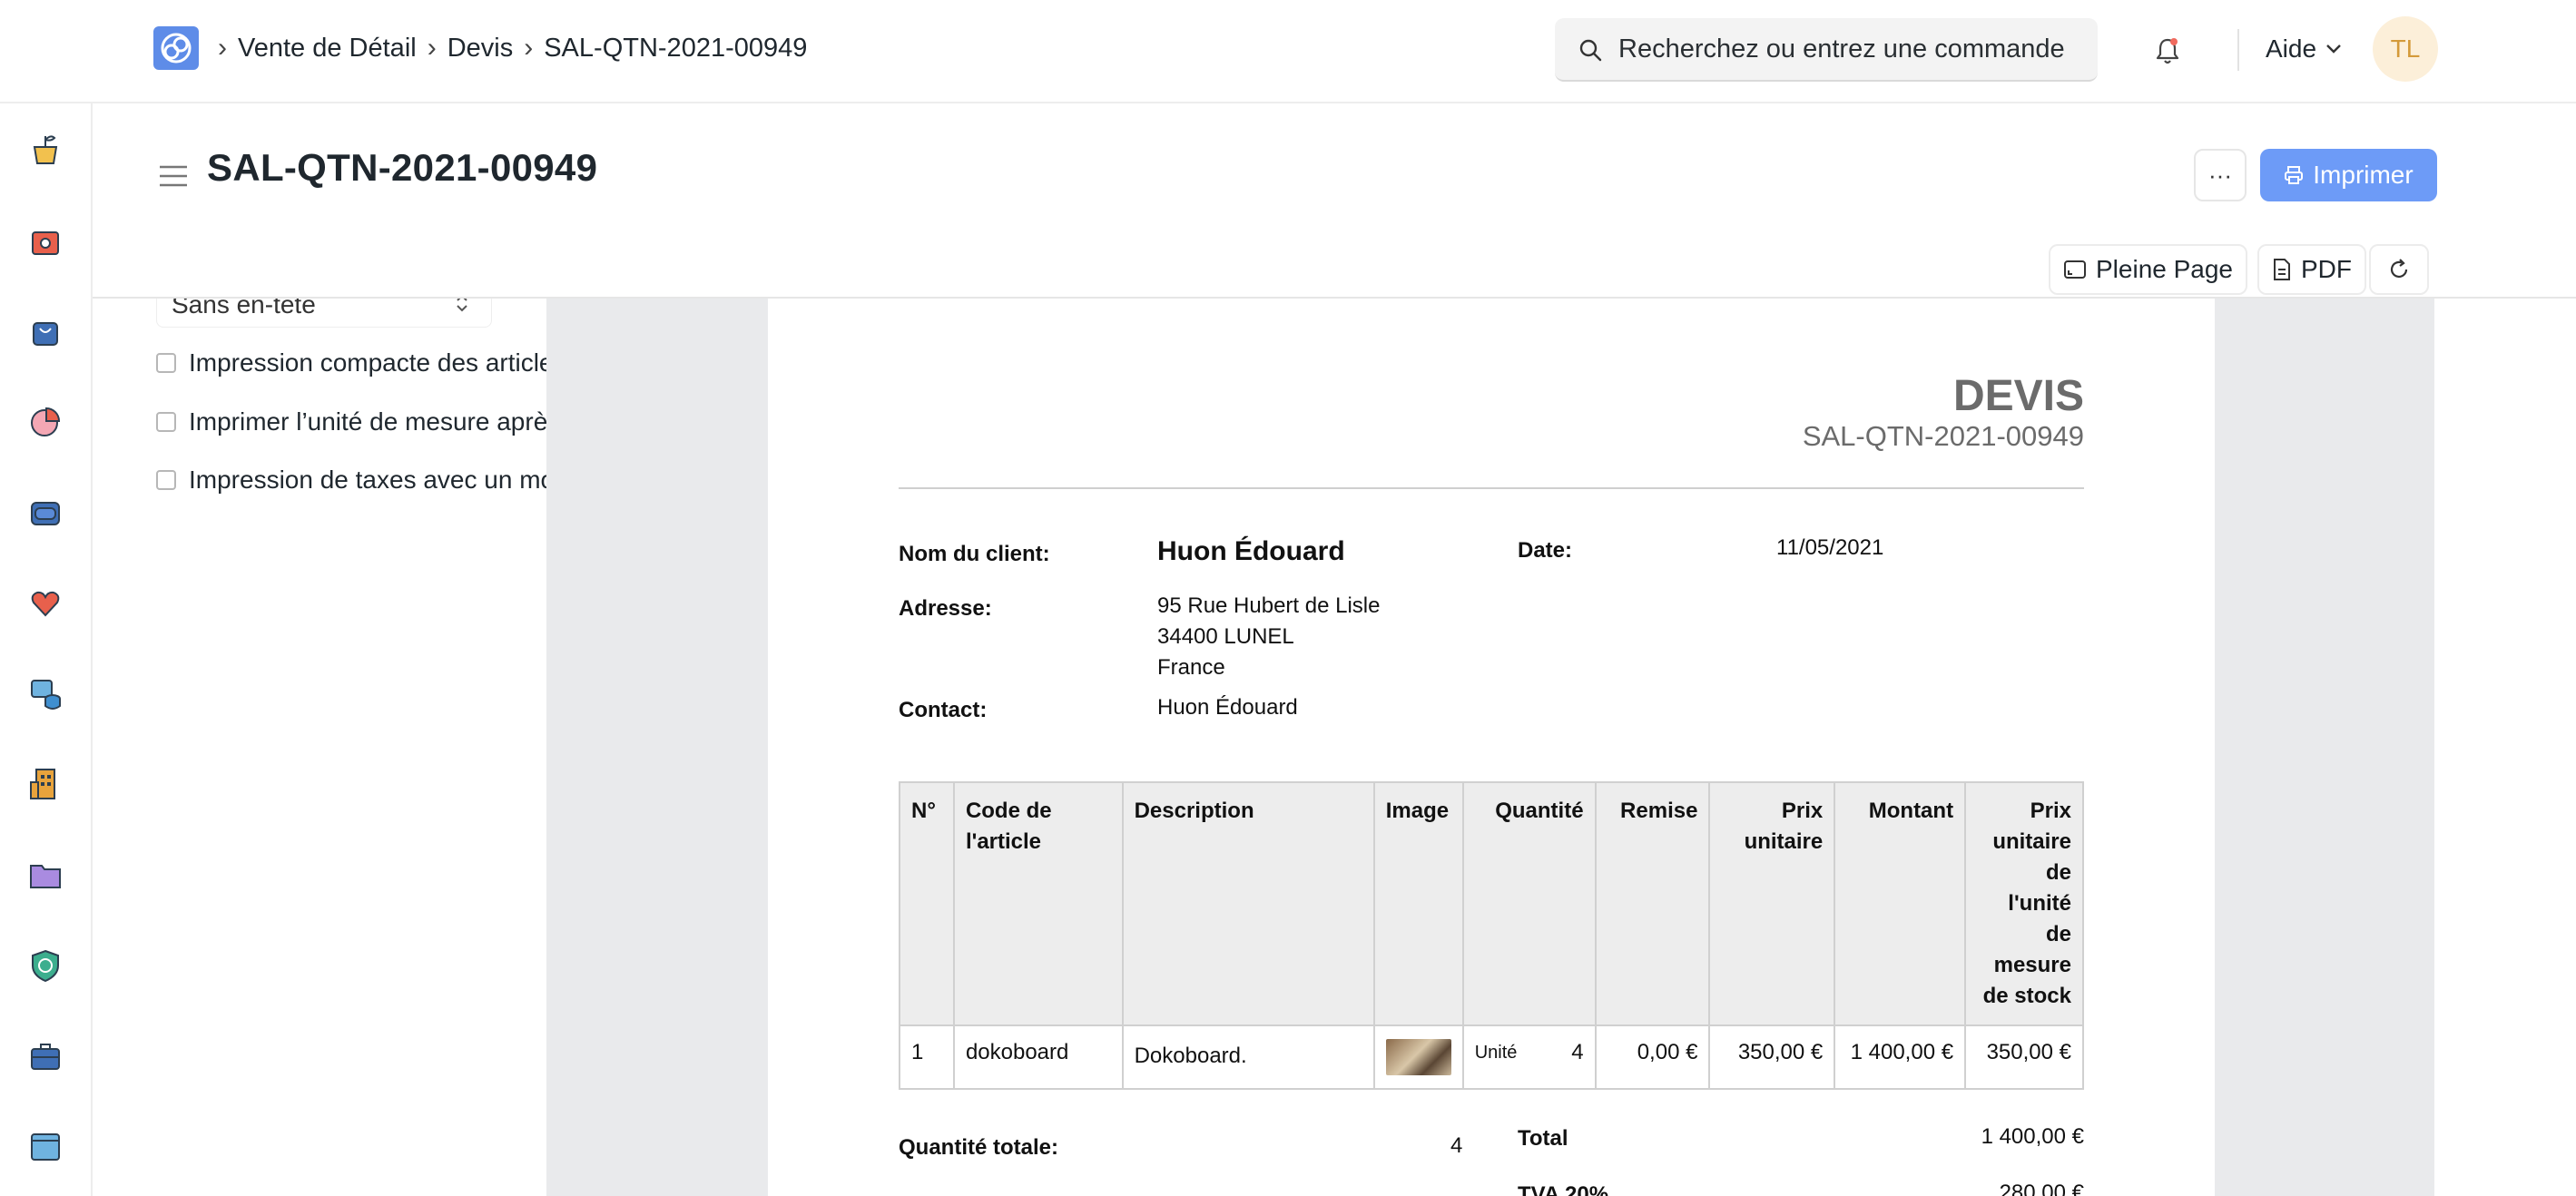 This screenshot has width=2576, height=1196. Describe the element at coordinates (1038, 903) in the screenshot. I see `col-item-code: Code de l'article` at that location.